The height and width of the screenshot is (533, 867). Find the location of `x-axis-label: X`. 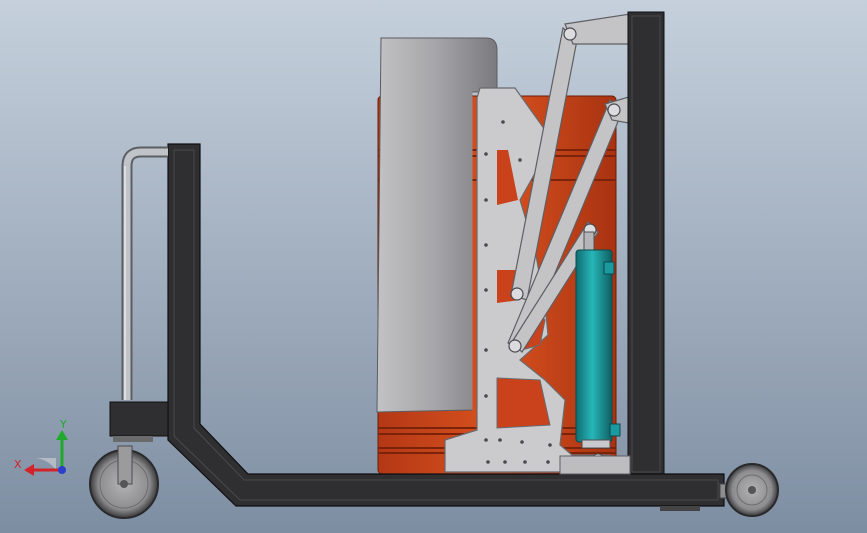

x-axis-label: X is located at coordinates (18, 464).